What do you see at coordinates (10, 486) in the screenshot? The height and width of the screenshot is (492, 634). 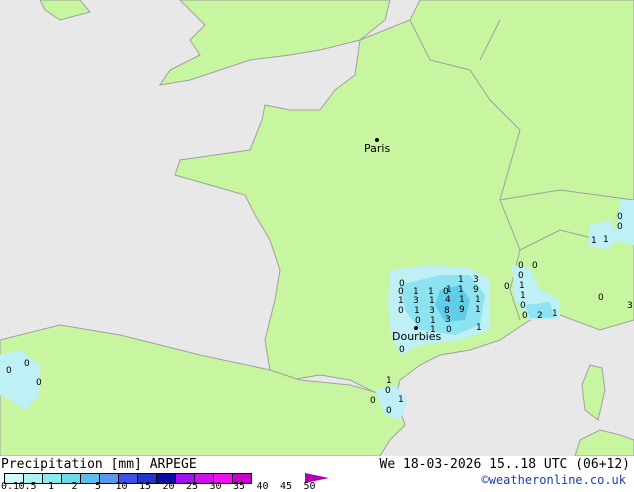 I see `color-scale-tick-label: 0.1` at bounding box center [10, 486].